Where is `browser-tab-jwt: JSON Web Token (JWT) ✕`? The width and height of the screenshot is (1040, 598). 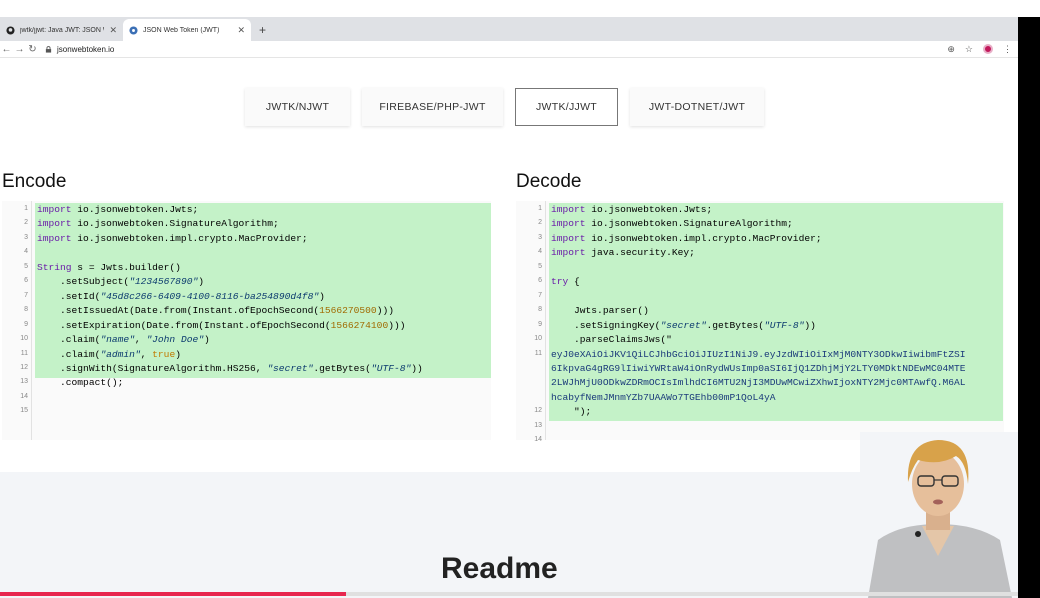
browser-tab-jwt: JSON Web Token (JWT) ✕ is located at coordinates (187, 30).